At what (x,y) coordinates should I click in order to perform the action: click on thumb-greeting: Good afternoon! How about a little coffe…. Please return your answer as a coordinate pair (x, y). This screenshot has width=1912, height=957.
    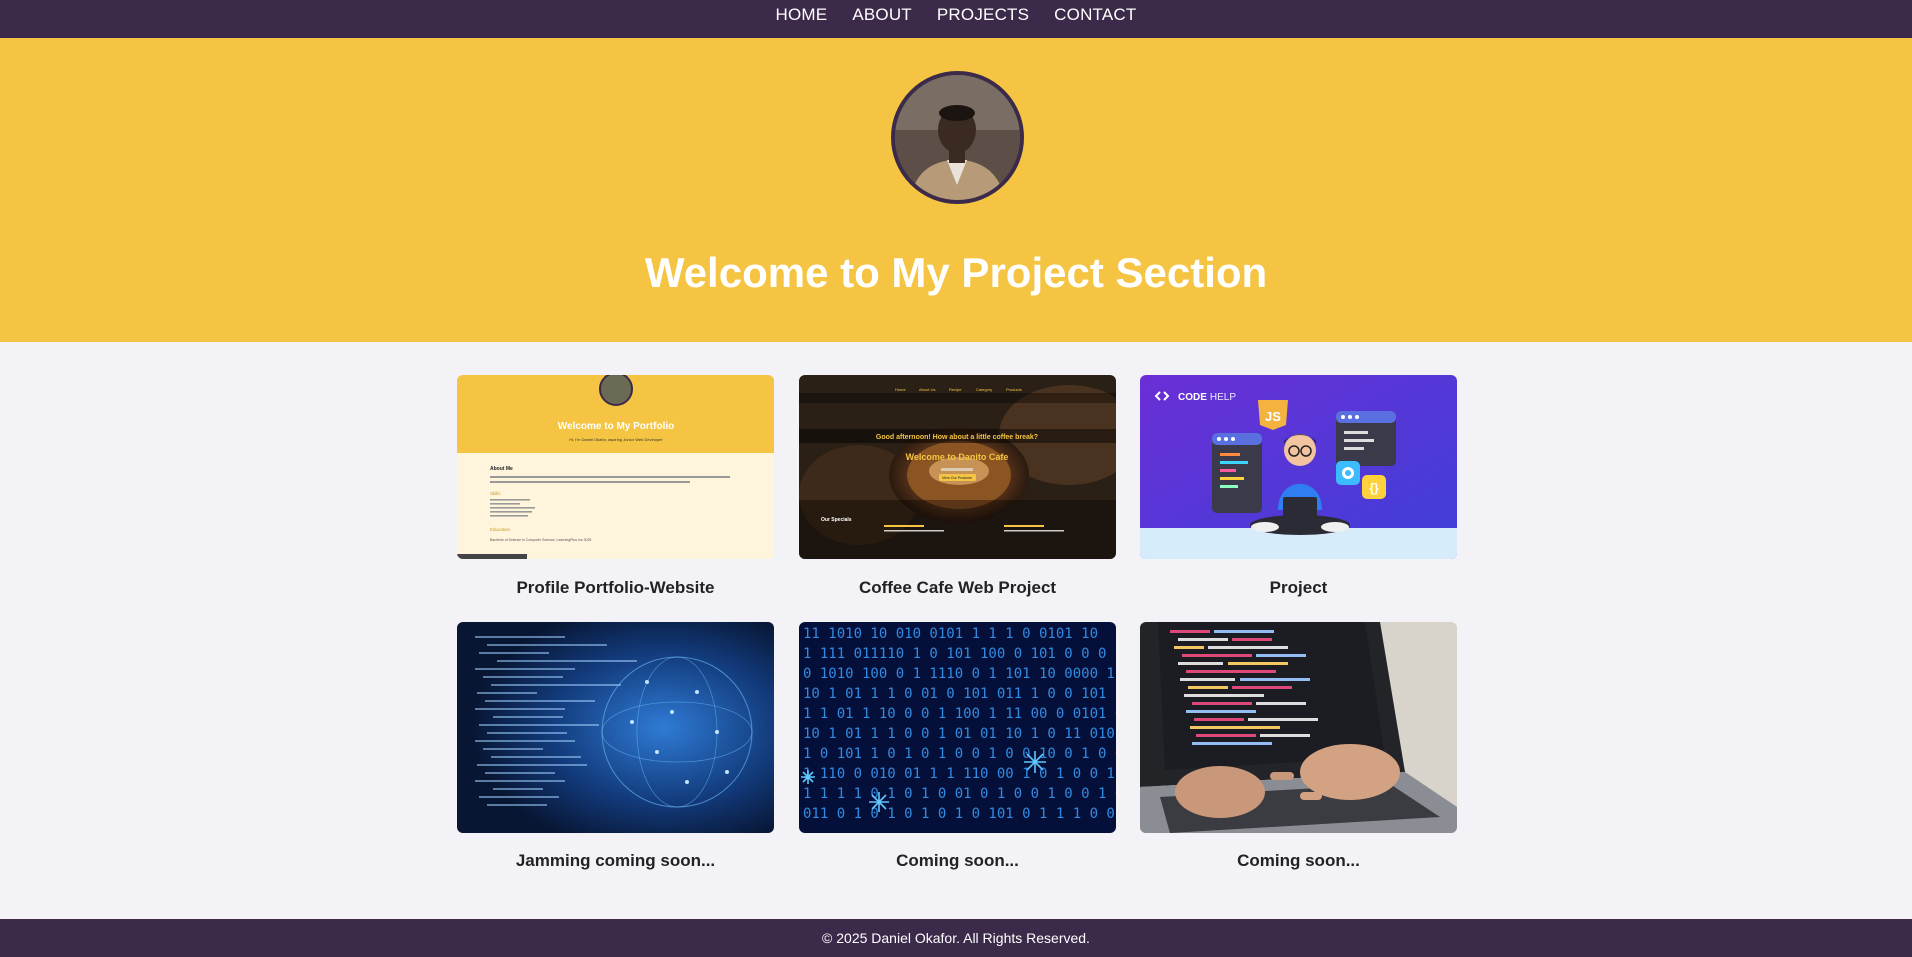
    Looking at the image, I should click on (957, 437).